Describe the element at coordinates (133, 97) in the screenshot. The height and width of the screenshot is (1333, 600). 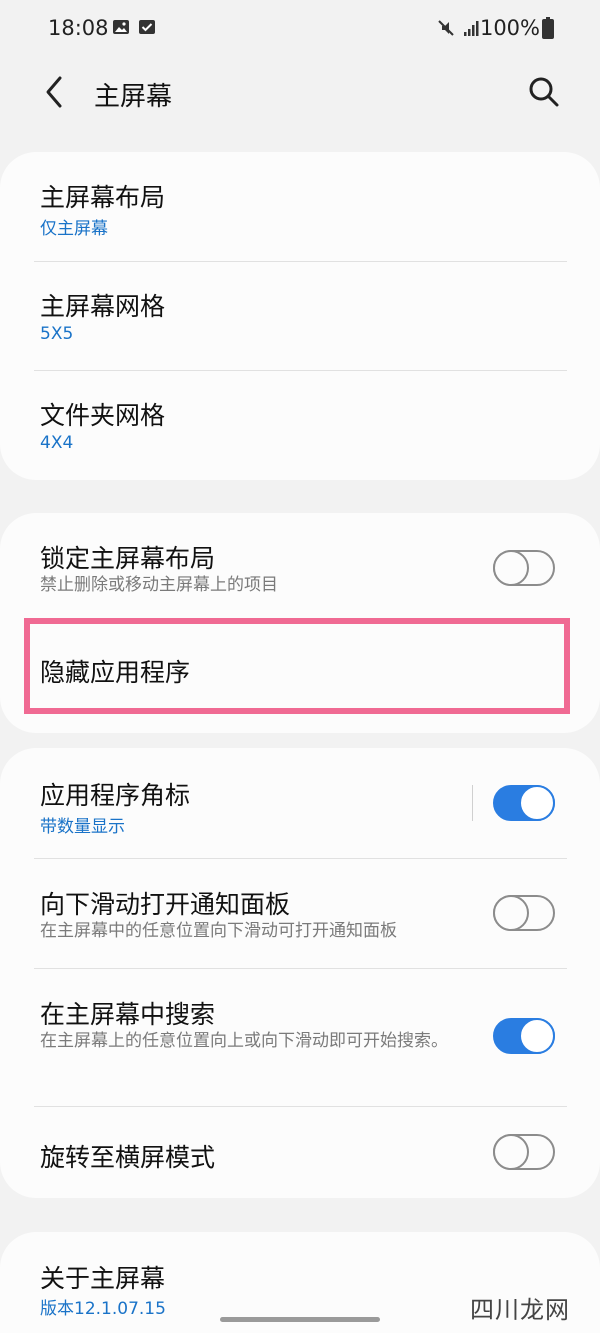
I see `page-title: 主屏幕` at that location.